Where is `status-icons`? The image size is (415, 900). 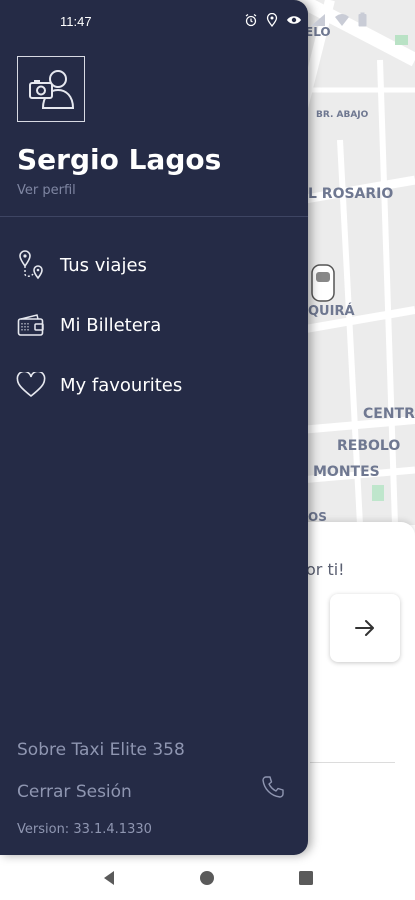
status-icons is located at coordinates (305, 19).